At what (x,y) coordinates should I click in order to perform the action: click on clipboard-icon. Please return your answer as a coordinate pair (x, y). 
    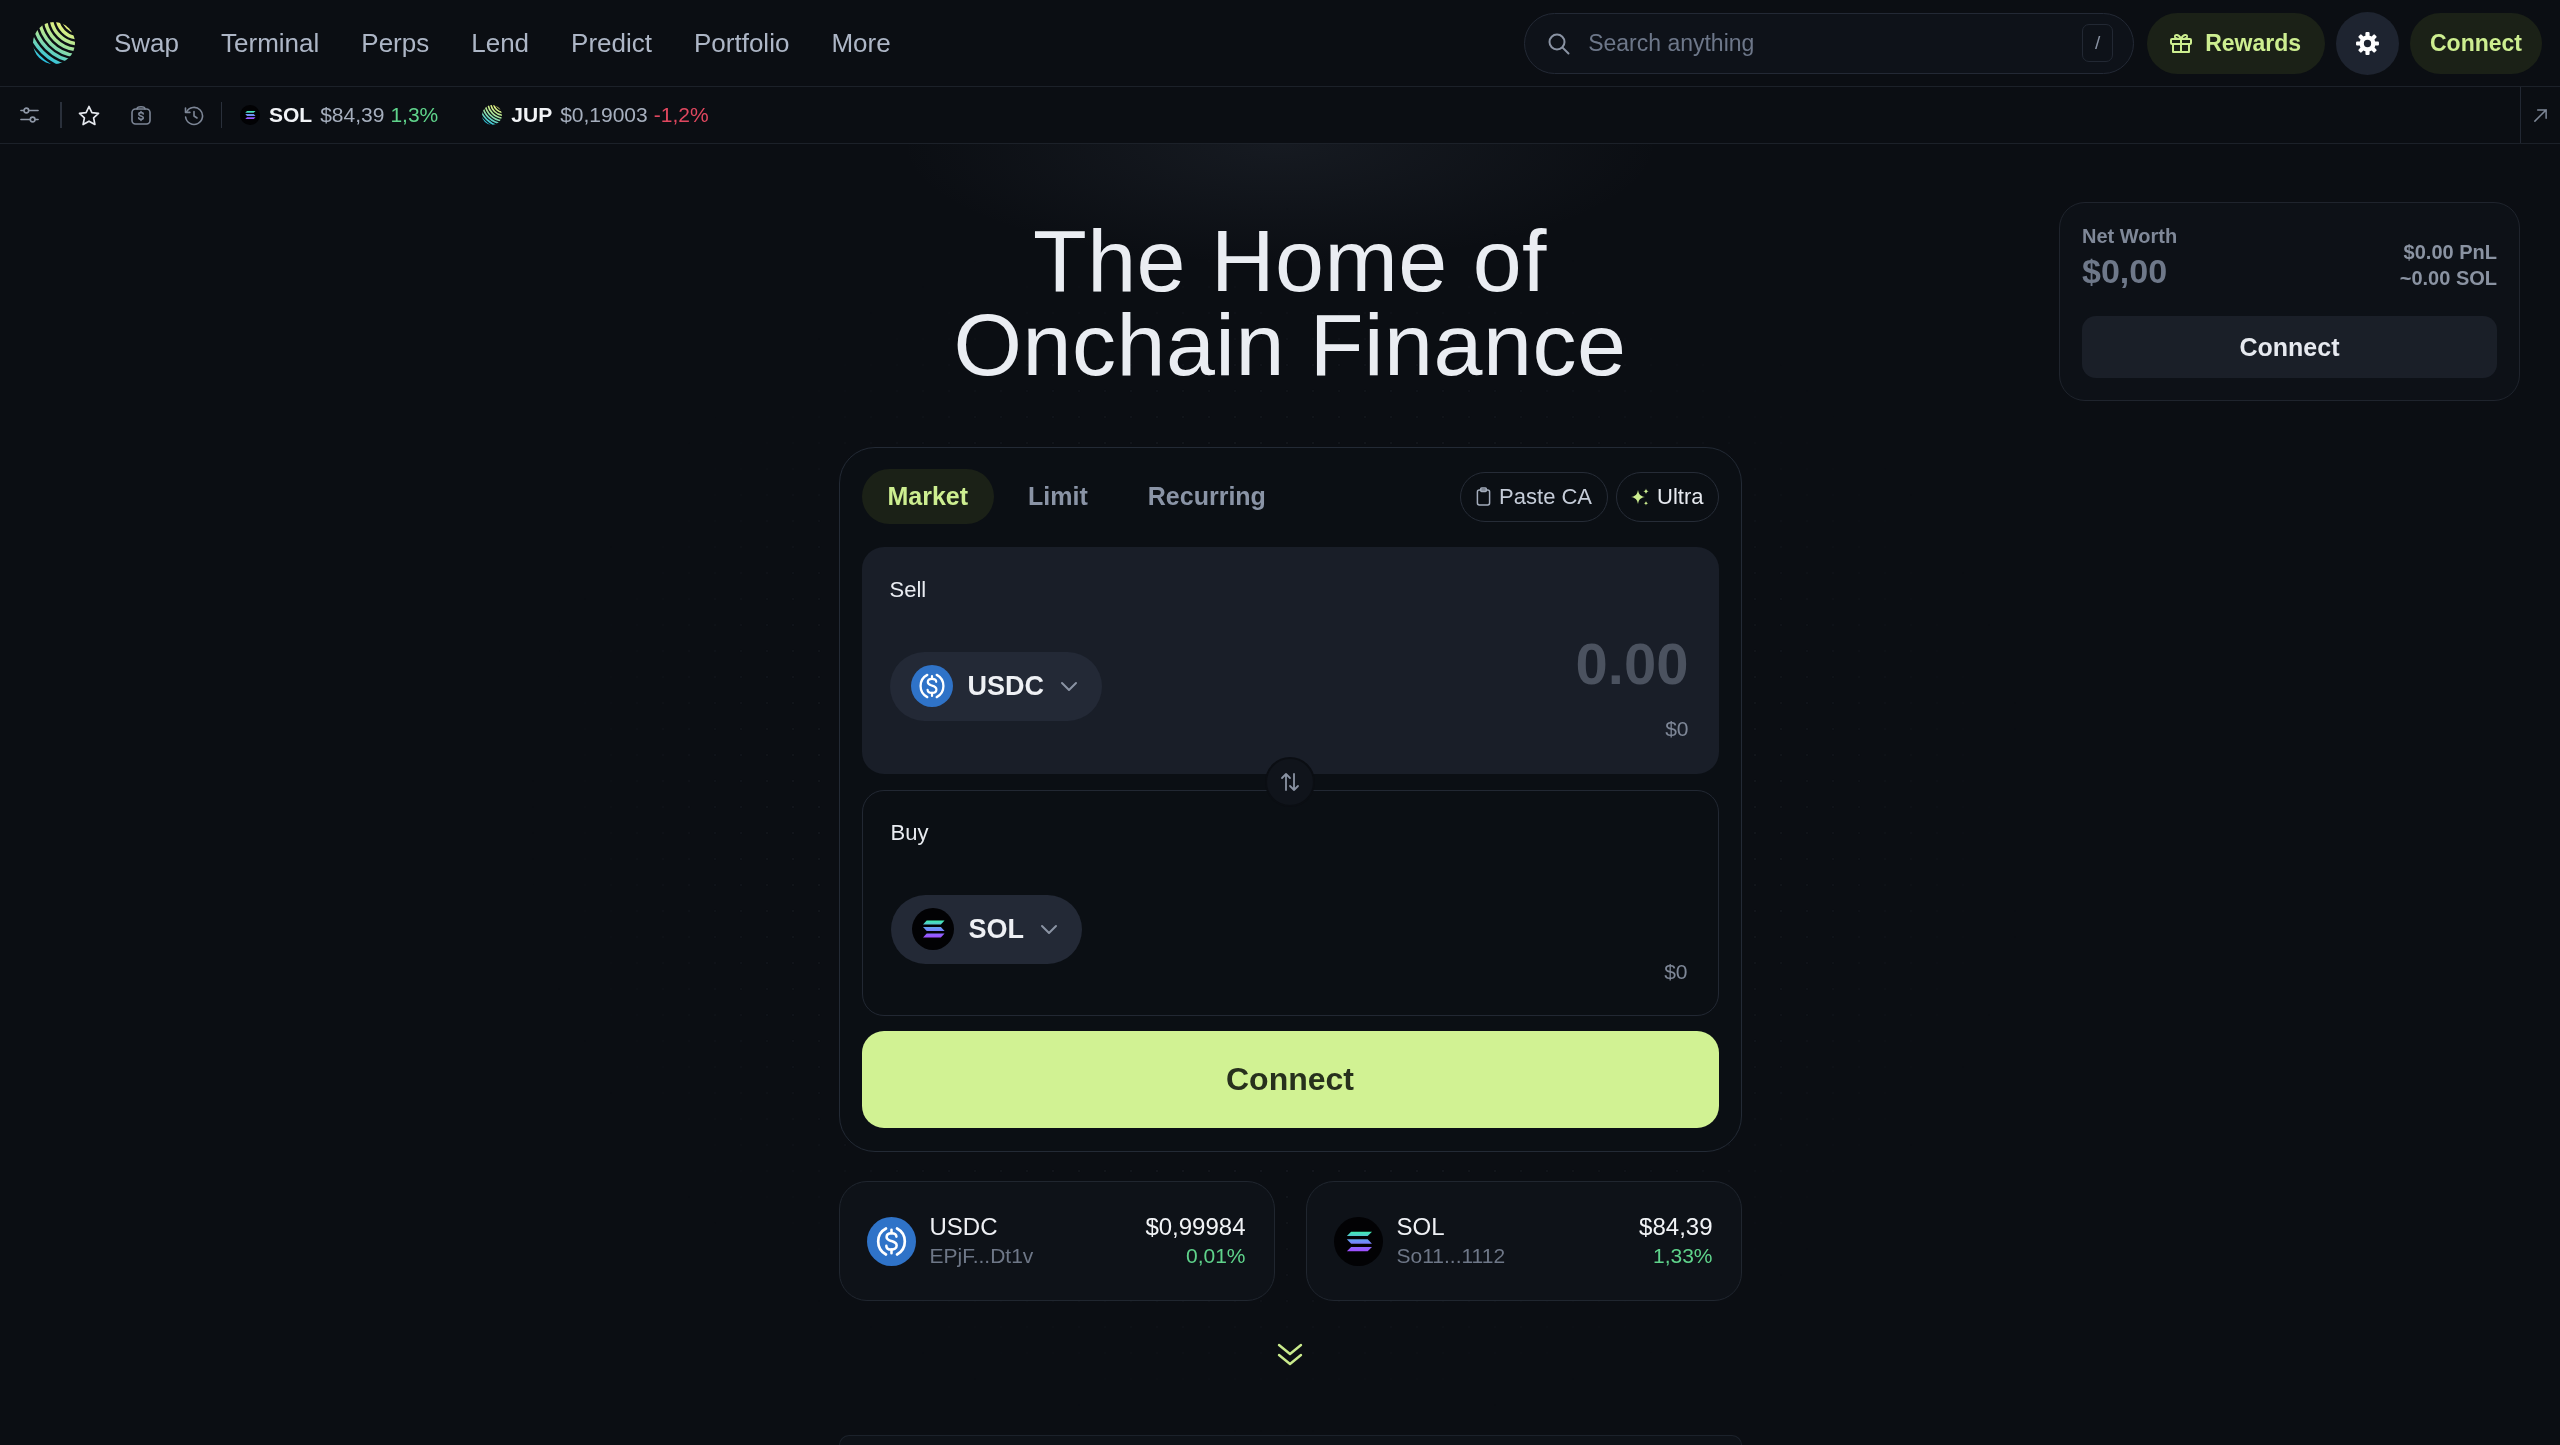
    Looking at the image, I should click on (1484, 496).